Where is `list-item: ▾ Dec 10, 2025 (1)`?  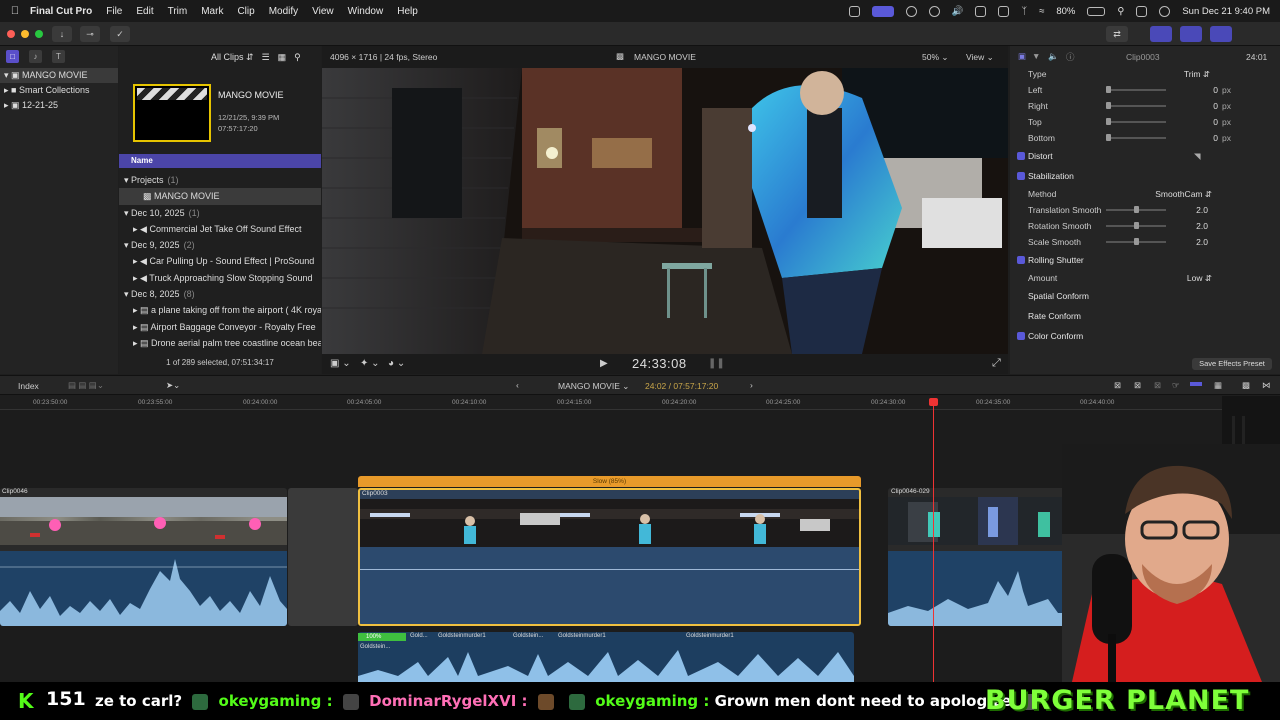
list-item: ▾ Dec 10, 2025 (1) is located at coordinates (220, 213).